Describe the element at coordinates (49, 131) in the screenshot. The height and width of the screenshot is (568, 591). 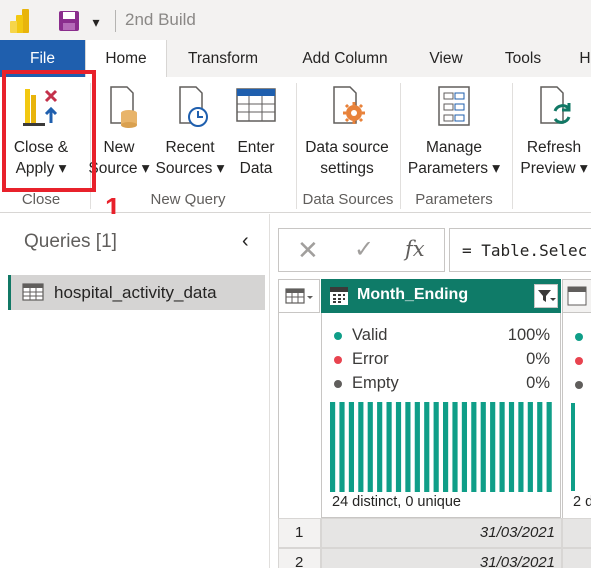
I see `close-apply-highlight-box` at that location.